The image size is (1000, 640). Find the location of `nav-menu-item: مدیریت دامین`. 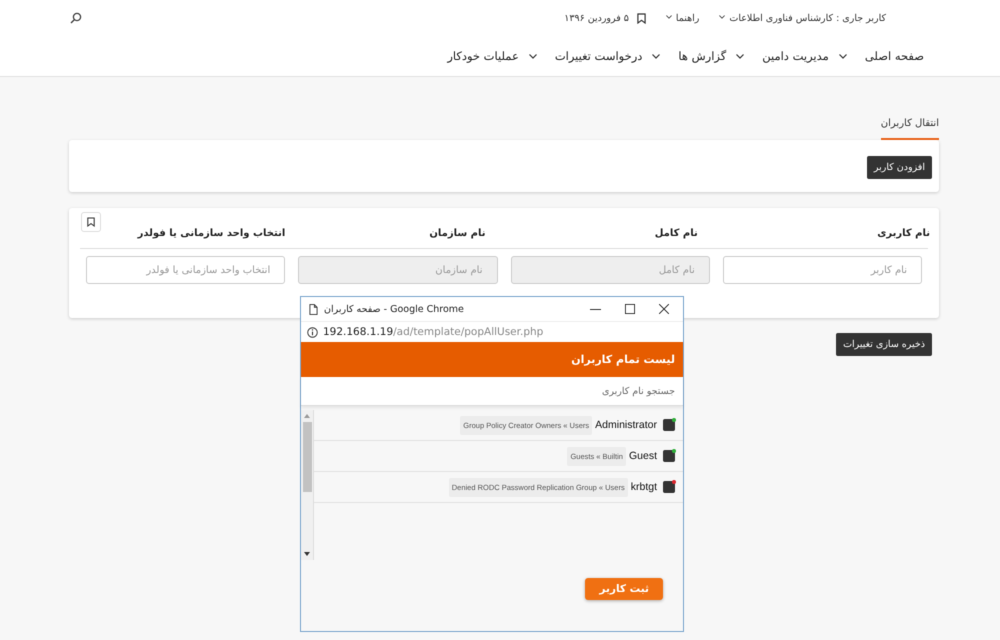

nav-menu-item: مدیریت دامین is located at coordinates (804, 56).